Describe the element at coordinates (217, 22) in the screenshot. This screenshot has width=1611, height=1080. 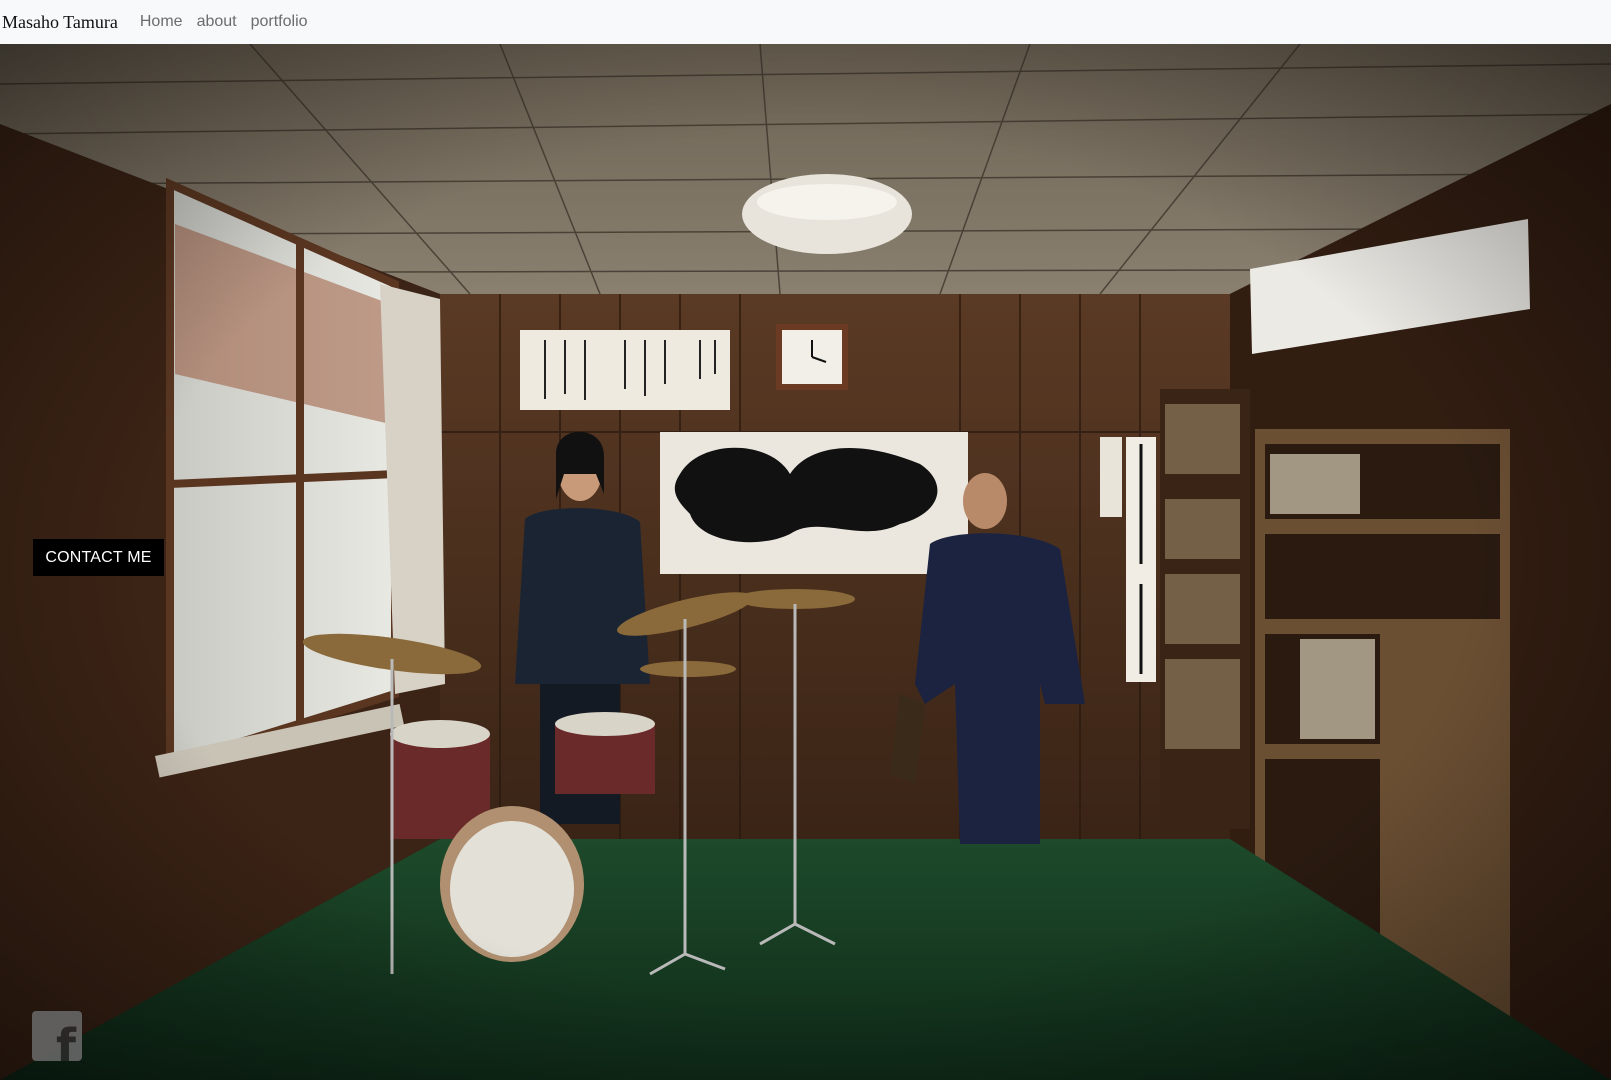
I see `nav-link-about: about` at that location.